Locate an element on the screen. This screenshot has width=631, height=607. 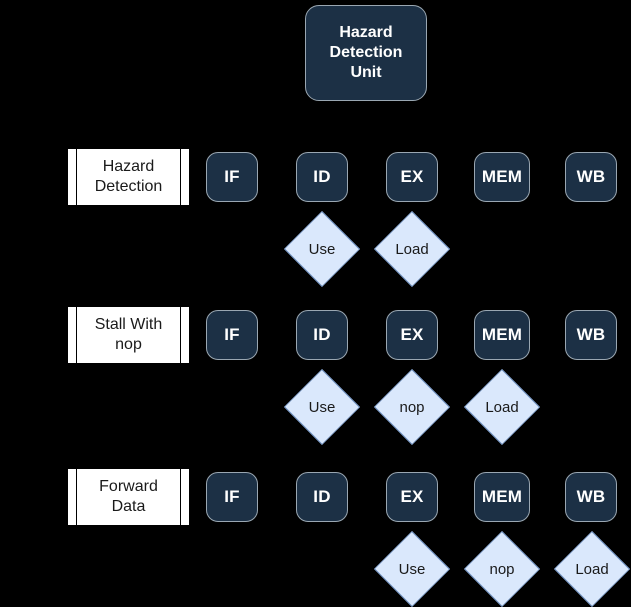
row-label-text: Stall With nop is located at coordinates (129, 335).